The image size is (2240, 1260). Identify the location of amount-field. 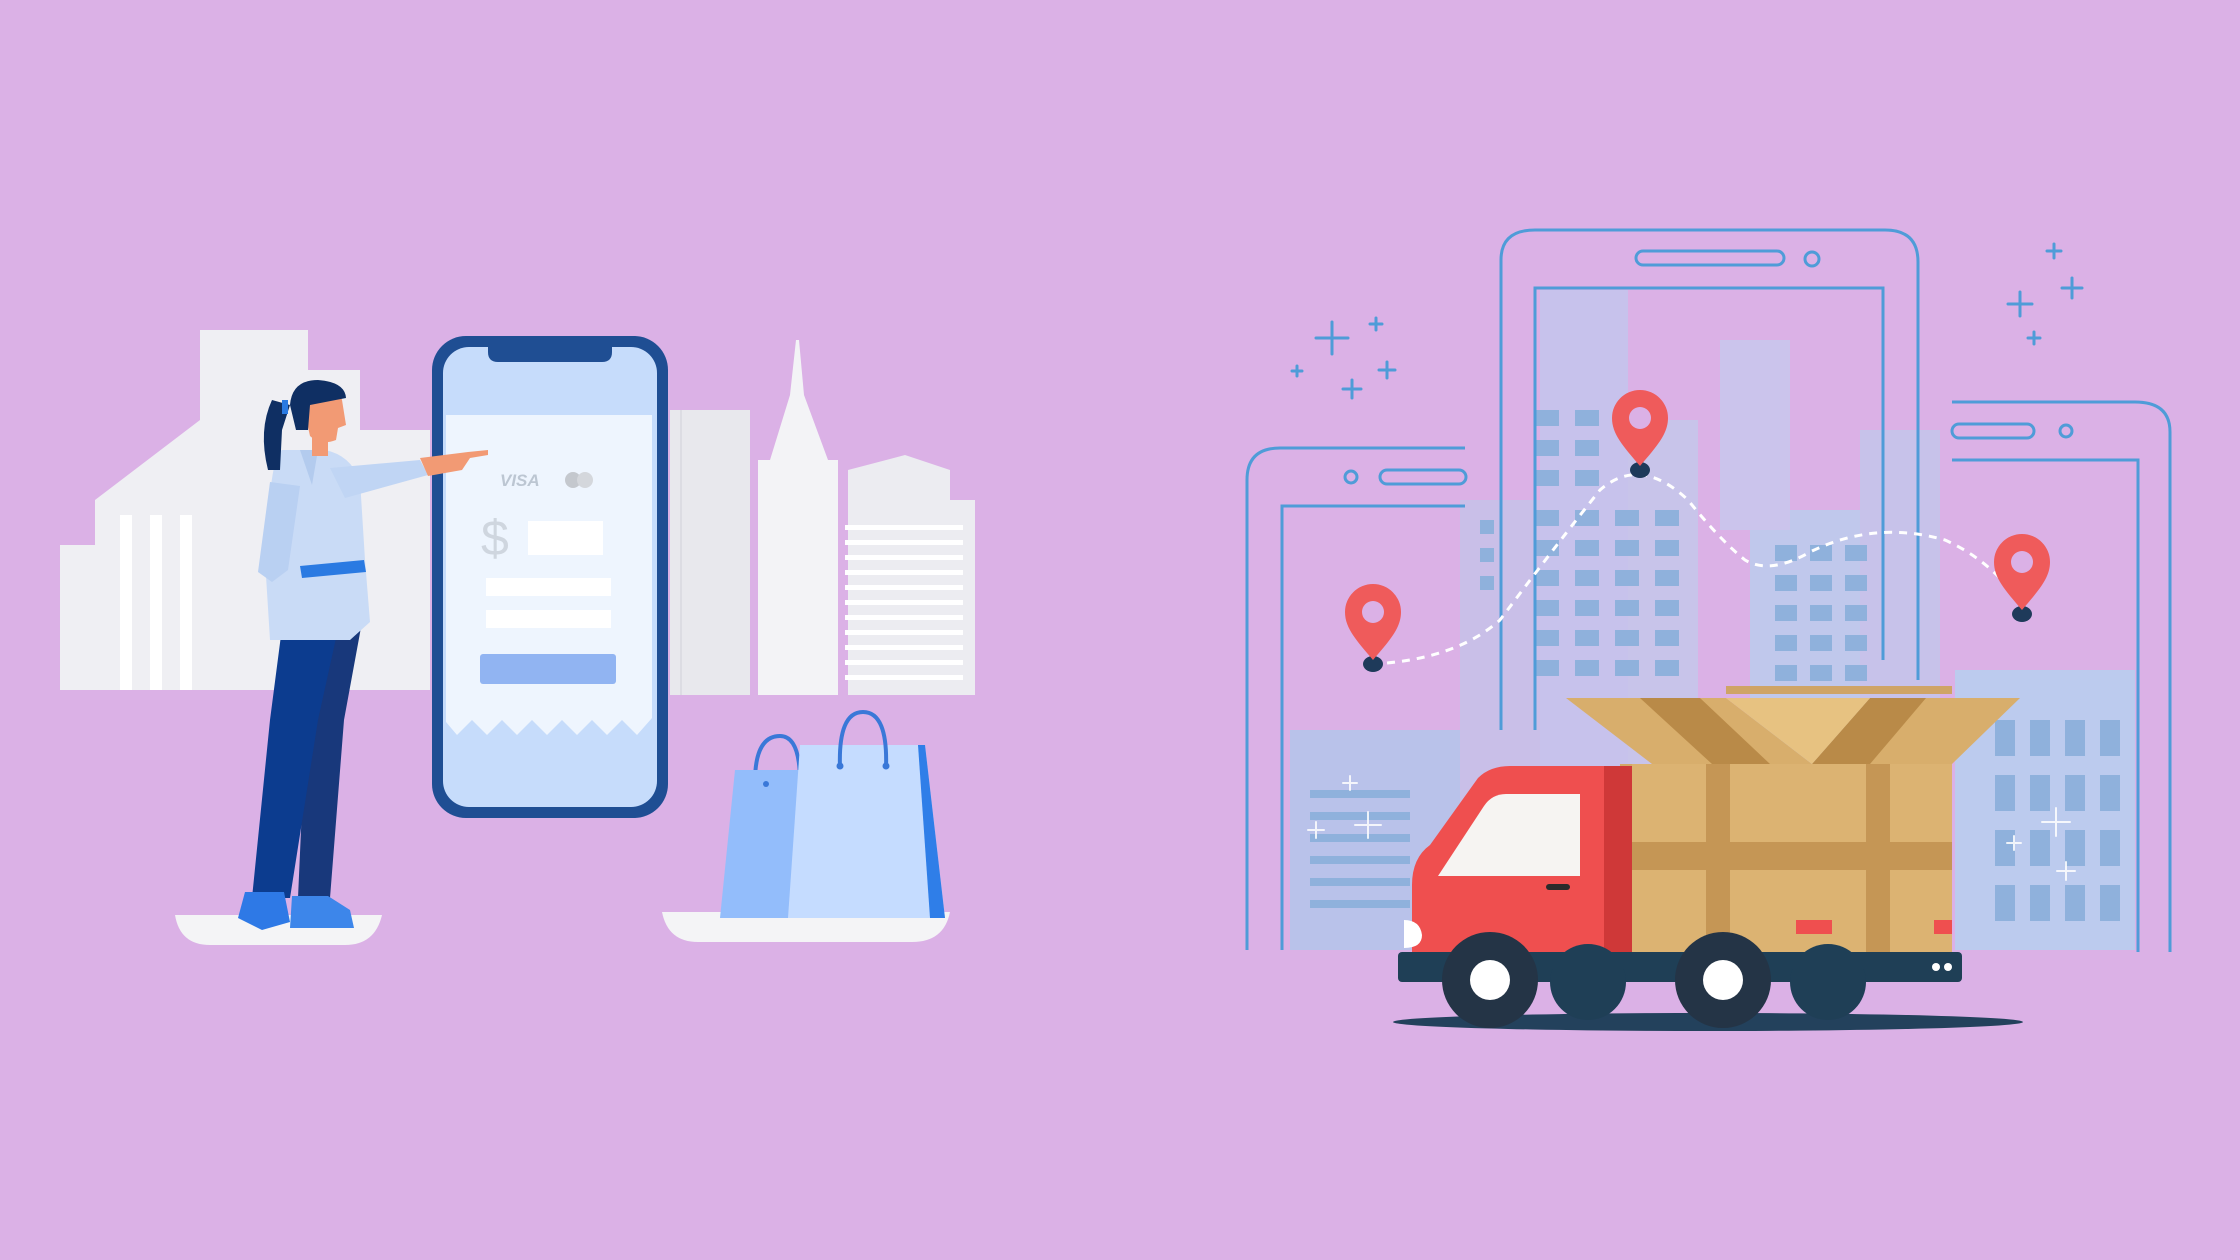
(565, 538).